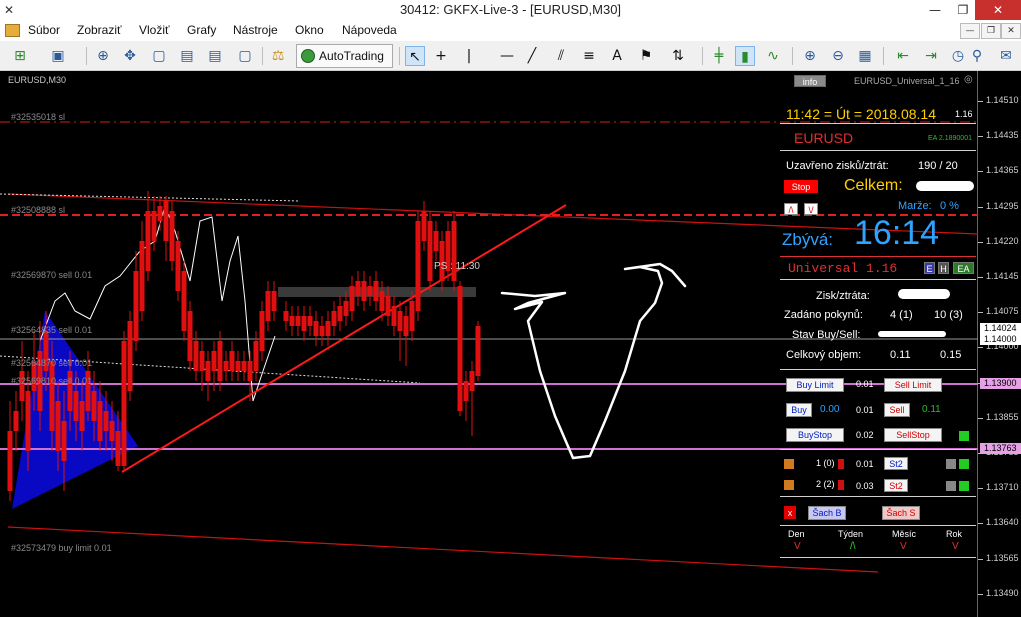 The image size is (1021, 617). I want to click on stop-button: Stop, so click(801, 186).